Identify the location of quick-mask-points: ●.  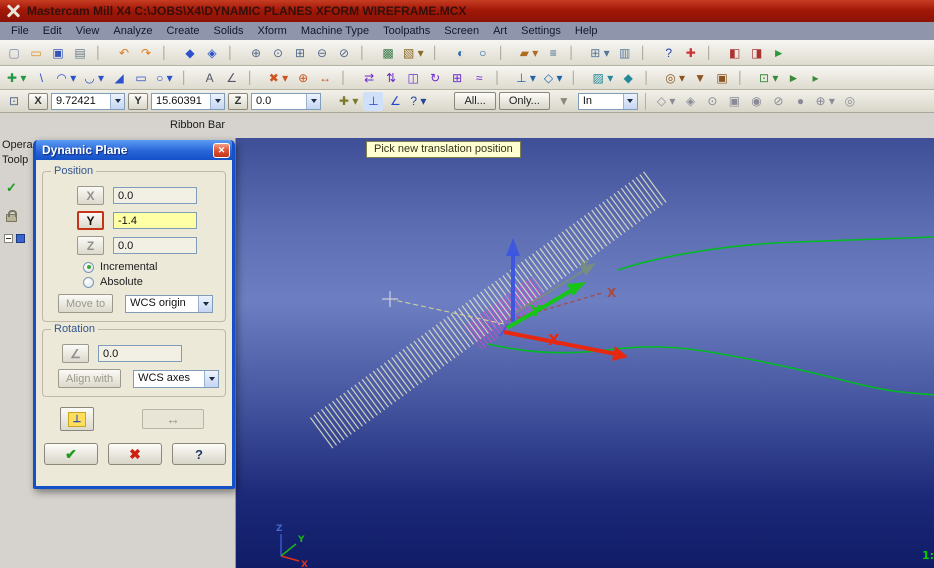
(800, 101).